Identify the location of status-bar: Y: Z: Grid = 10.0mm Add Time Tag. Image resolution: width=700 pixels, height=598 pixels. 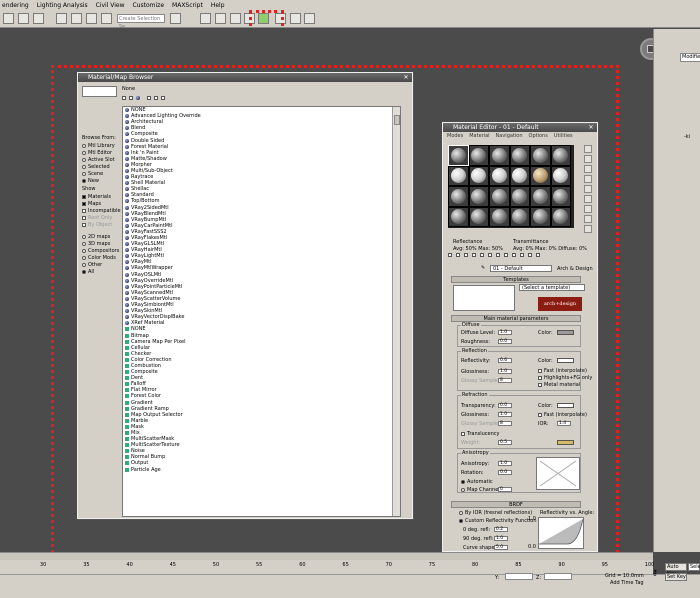
(350, 585).